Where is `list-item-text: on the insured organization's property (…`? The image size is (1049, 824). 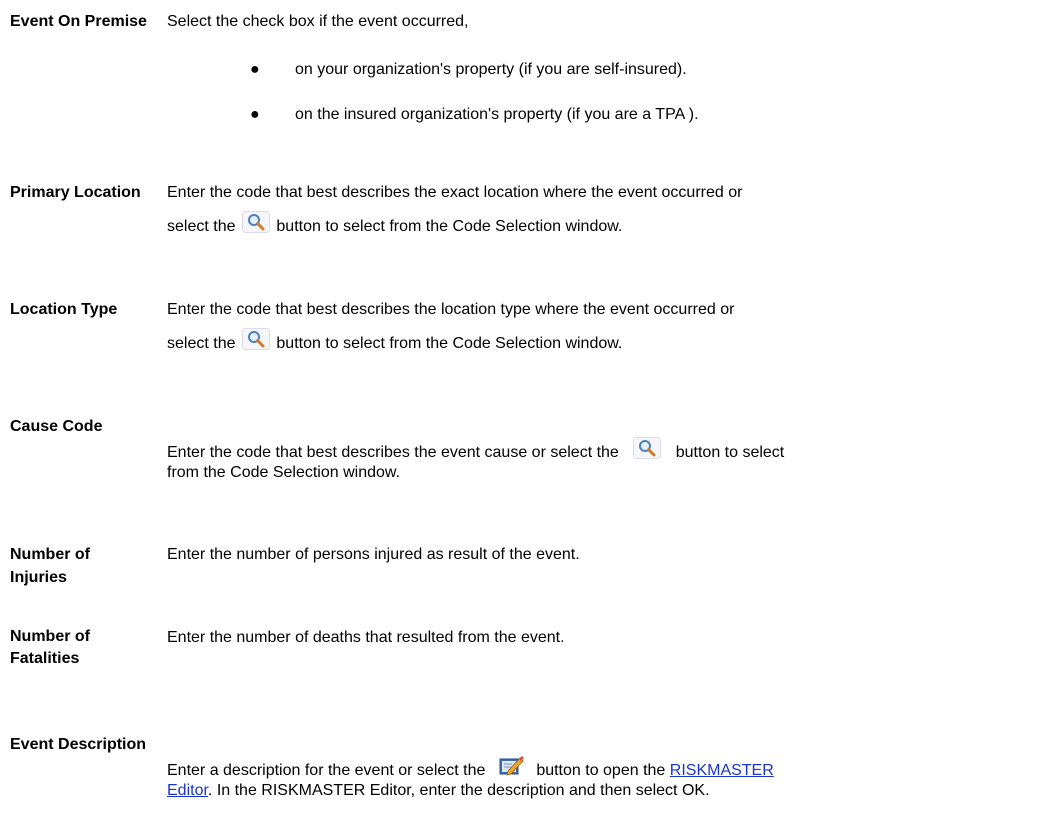
list-item-text: on the insured organization's property (… is located at coordinates (497, 114).